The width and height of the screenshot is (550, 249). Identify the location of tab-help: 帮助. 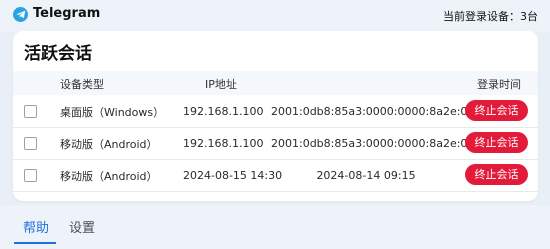
(36, 226).